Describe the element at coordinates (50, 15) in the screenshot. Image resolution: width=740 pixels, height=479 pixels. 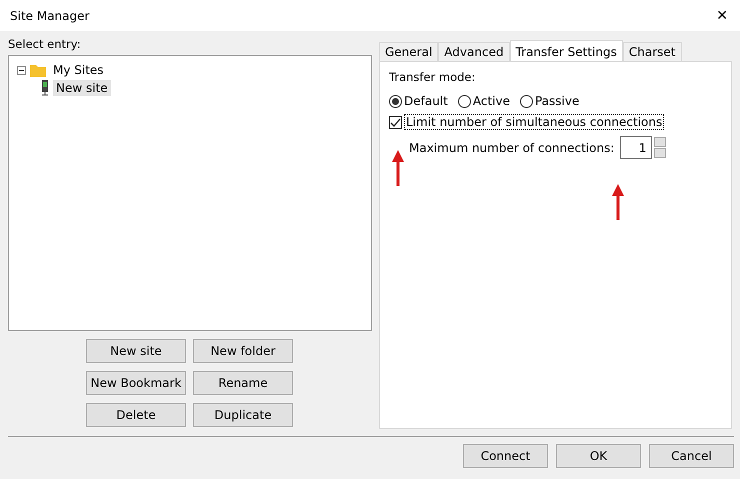
I see `window-title: Site Manager` at that location.